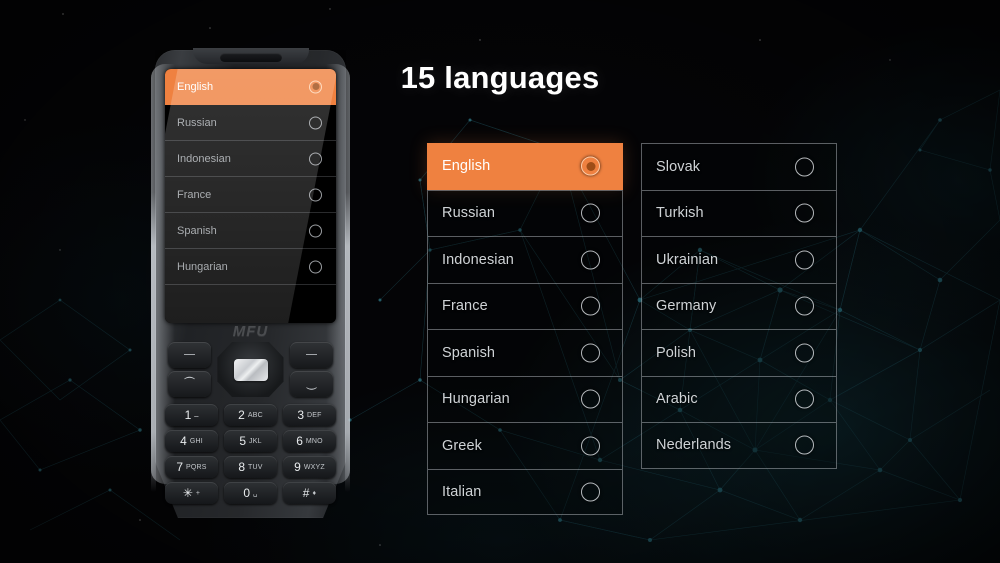 The width and height of the screenshot is (1000, 563). Describe the element at coordinates (311, 355) in the screenshot. I see `right-soft-key: —` at that location.